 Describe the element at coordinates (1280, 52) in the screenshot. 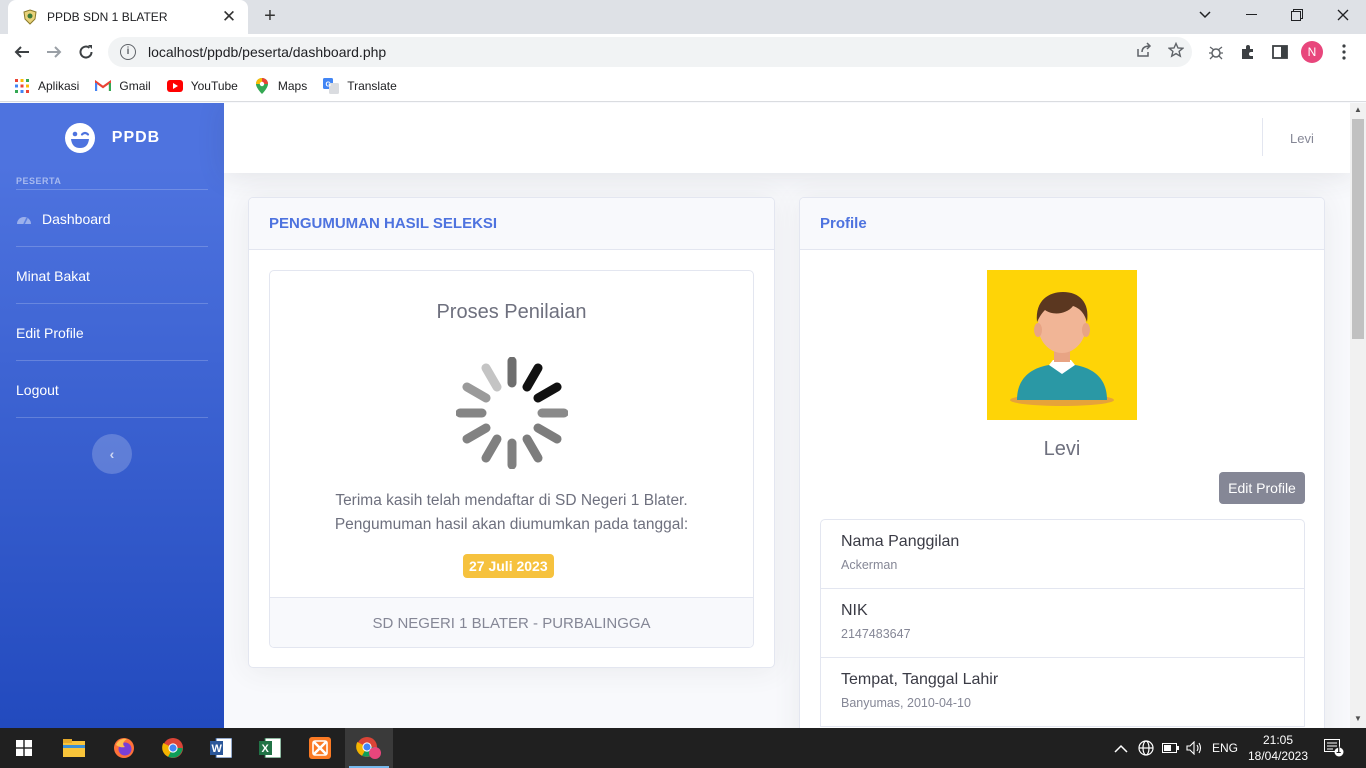

I see `side-panel-icon` at that location.